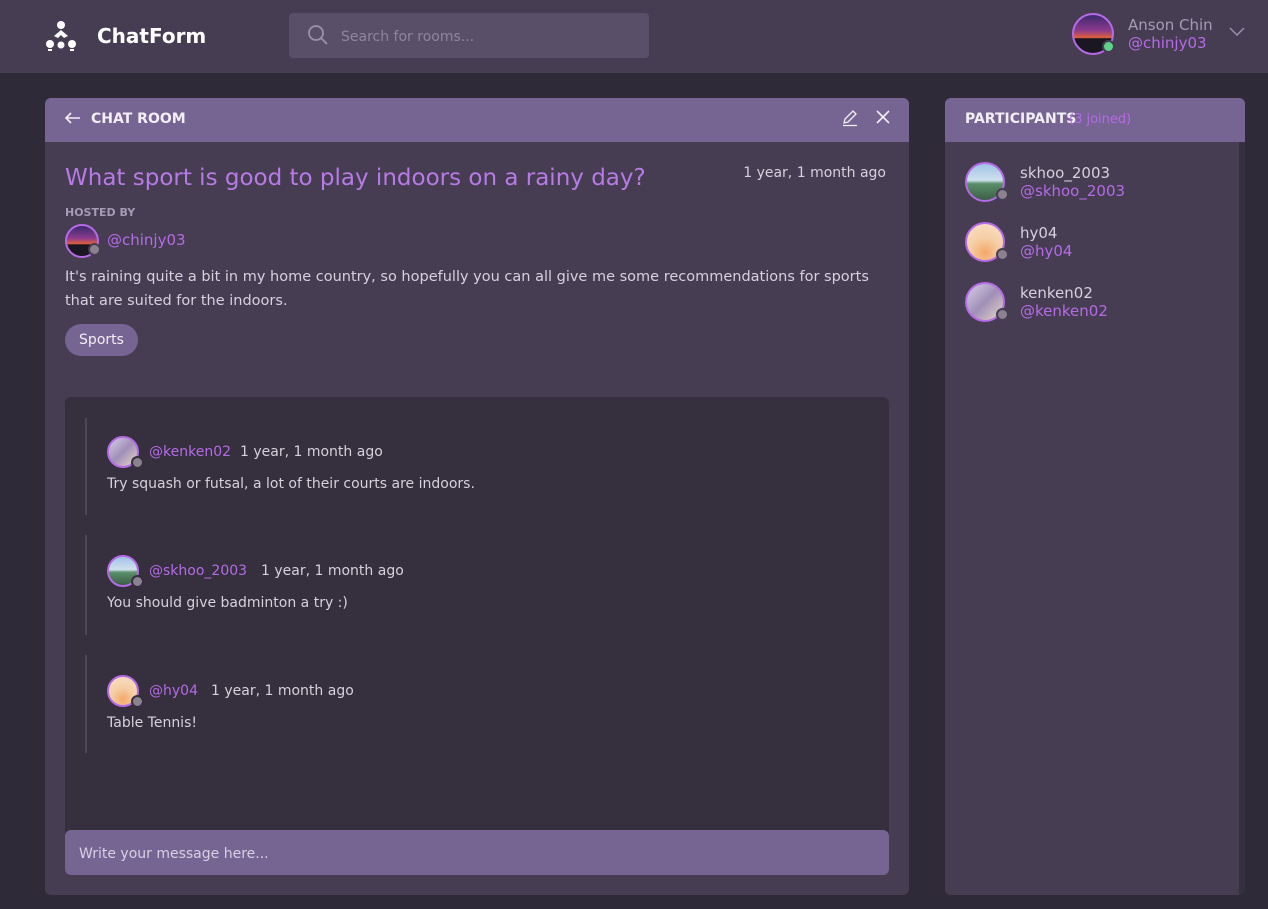 The height and width of the screenshot is (909, 1268). Describe the element at coordinates (1064, 311) in the screenshot. I see `participant-handle: @kenken02` at that location.